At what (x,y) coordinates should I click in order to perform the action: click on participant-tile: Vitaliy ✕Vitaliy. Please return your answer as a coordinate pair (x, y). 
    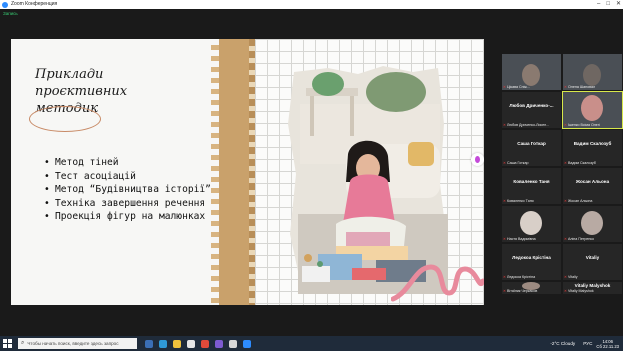
    Looking at the image, I should click on (592, 262).